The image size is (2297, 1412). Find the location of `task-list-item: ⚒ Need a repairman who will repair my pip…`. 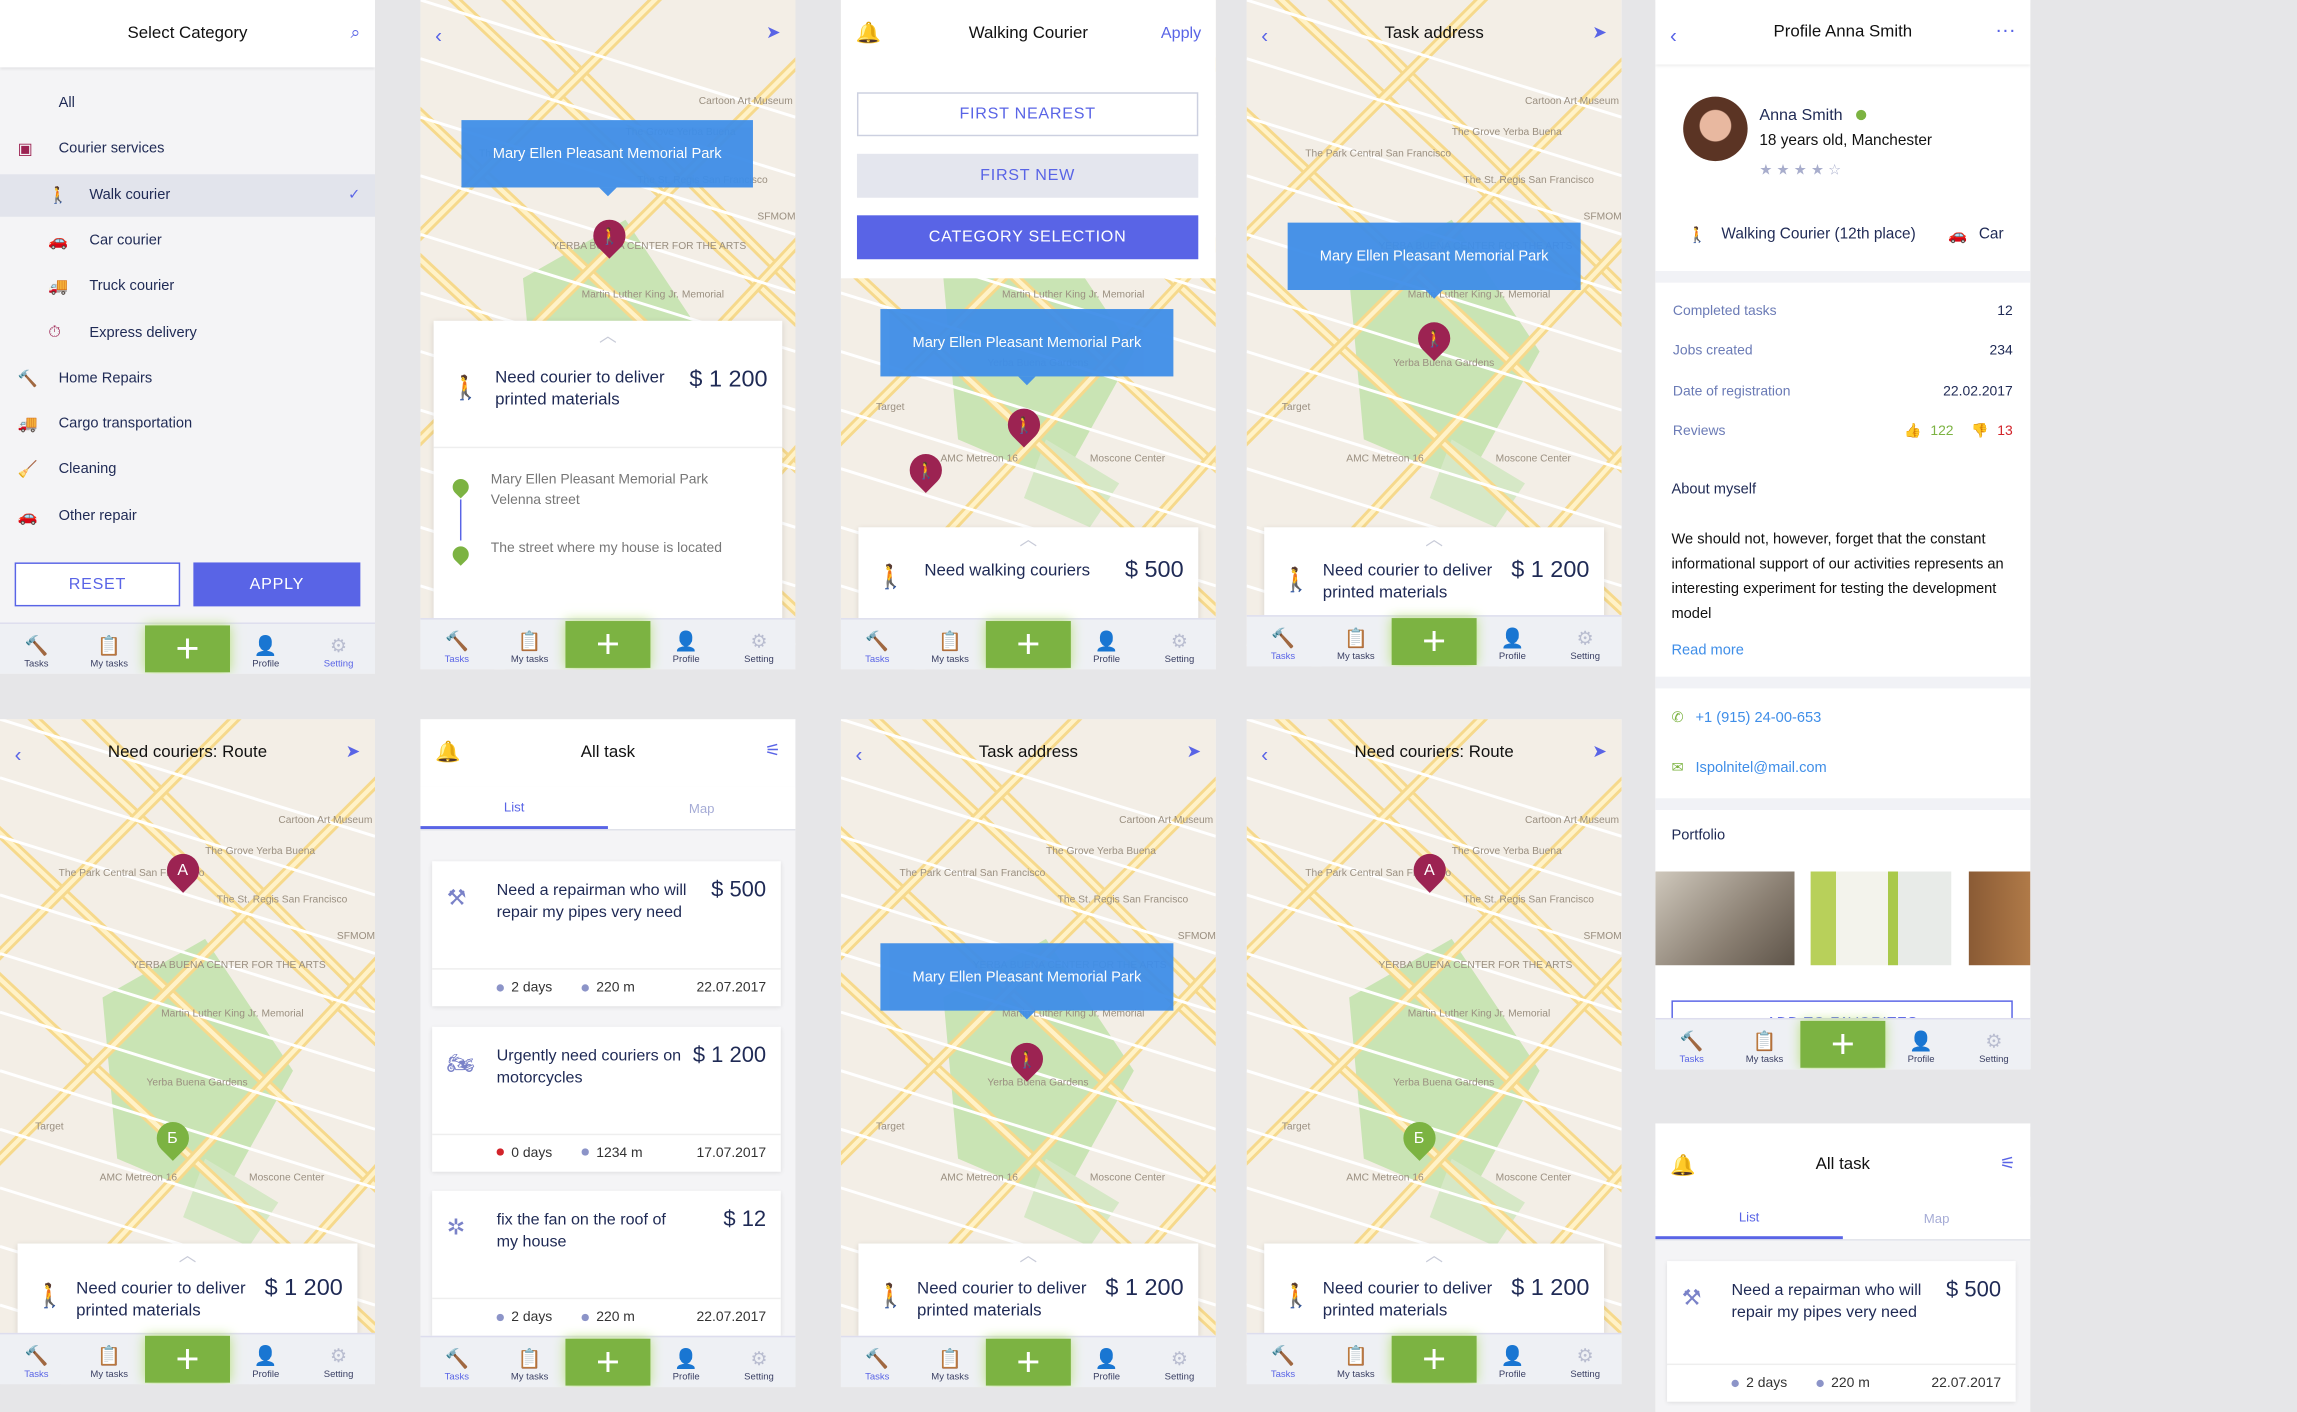

task-list-item: ⚒ Need a repairman who will repair my pip… is located at coordinates (606, 934).